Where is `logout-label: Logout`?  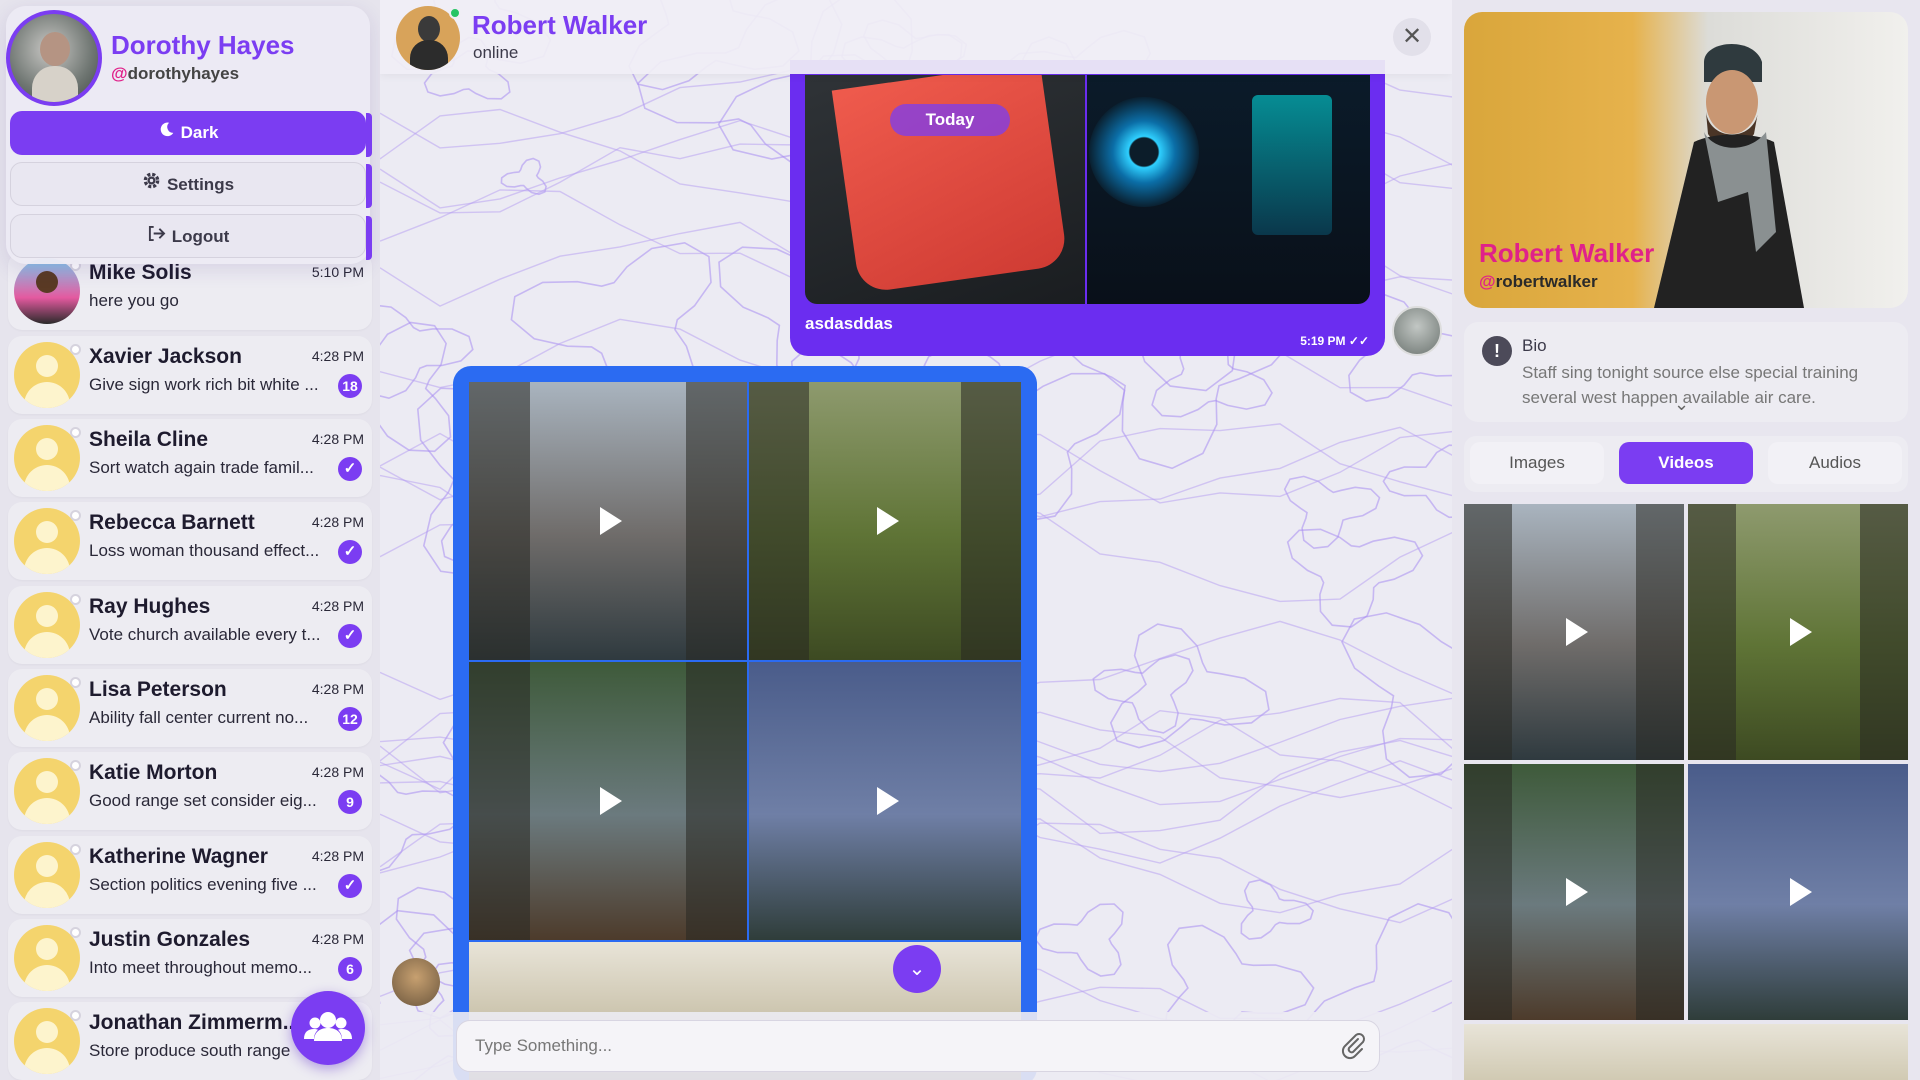 logout-label: Logout is located at coordinates (200, 236).